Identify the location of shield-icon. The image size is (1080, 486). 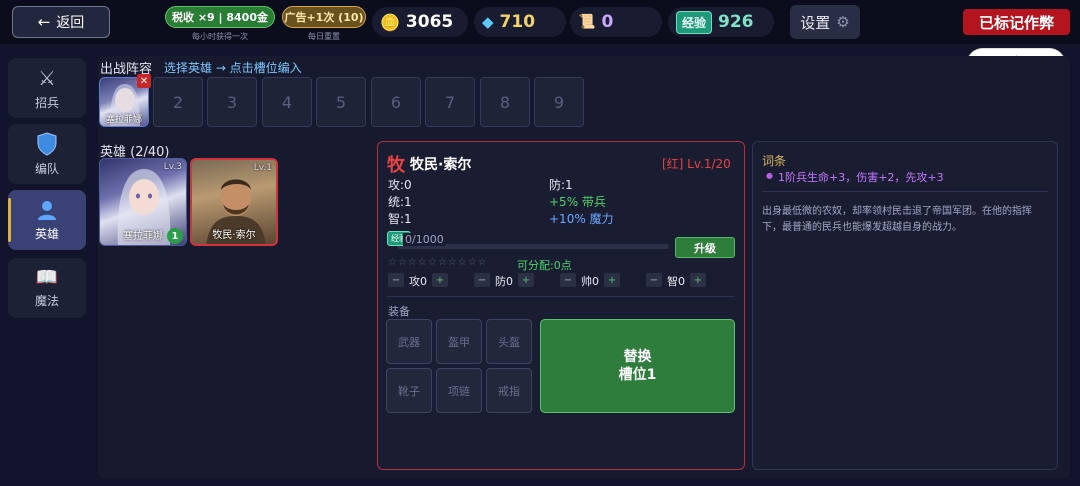
(47, 143).